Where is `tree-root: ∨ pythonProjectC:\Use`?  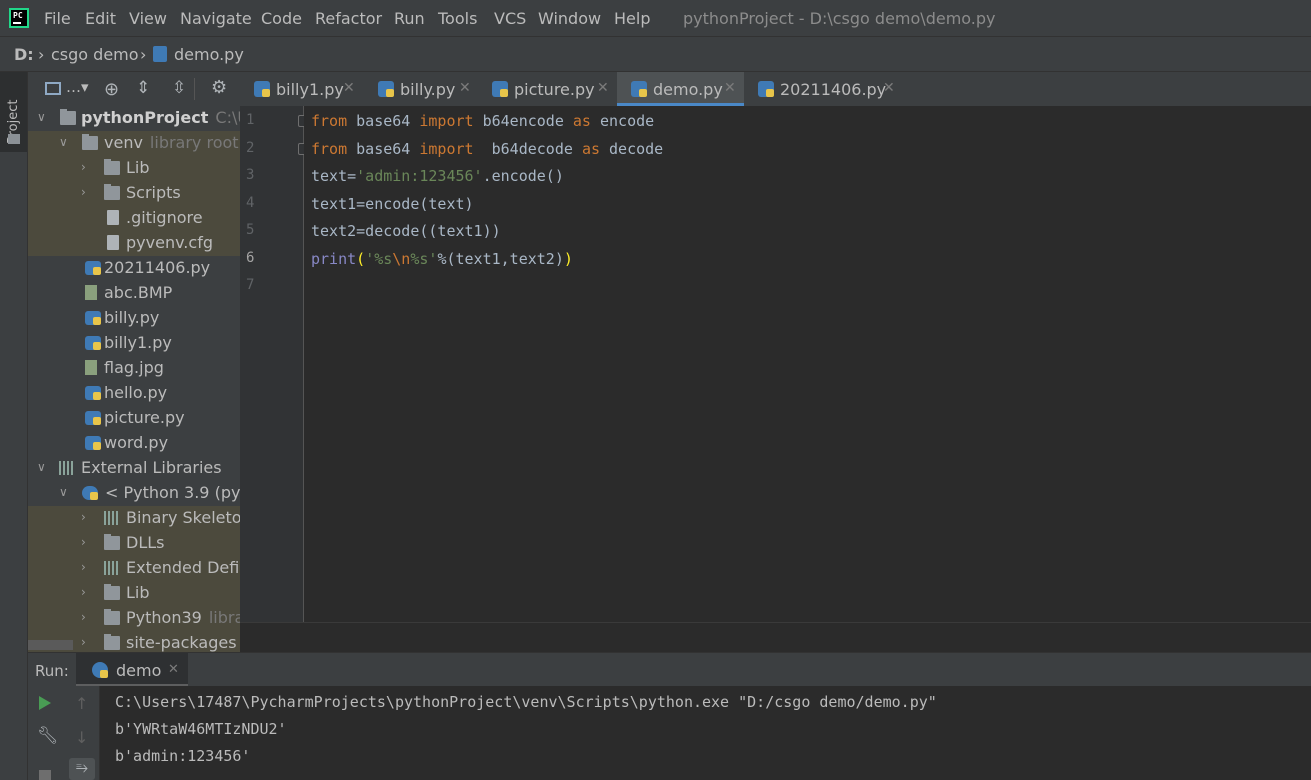 tree-root: ∨ pythonProjectC:\Use is located at coordinates (134, 118).